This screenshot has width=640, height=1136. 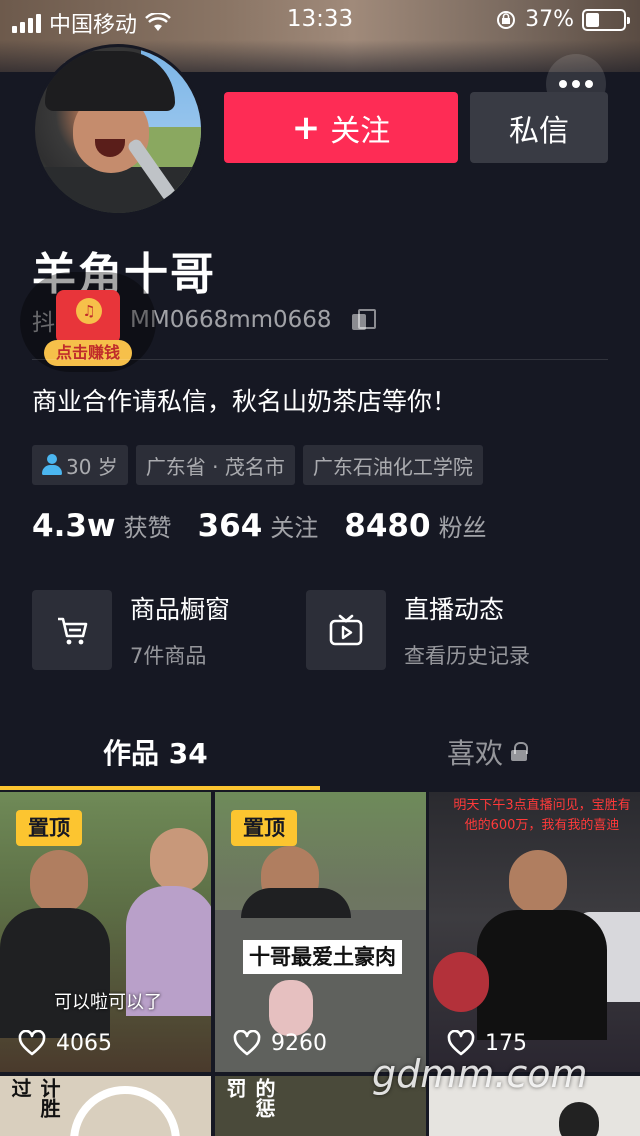 I want to click on tab-works: 作品 34, so click(x=155, y=752).